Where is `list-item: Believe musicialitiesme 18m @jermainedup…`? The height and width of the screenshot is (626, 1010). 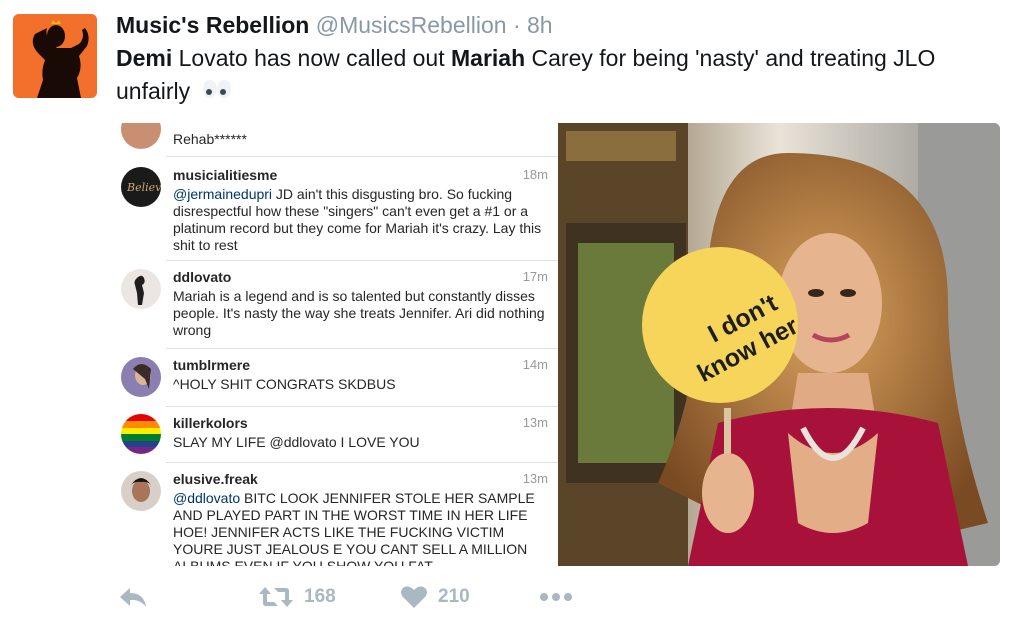 list-item: Believe musicialitiesme 18m @jermainedup… is located at coordinates (336, 209).